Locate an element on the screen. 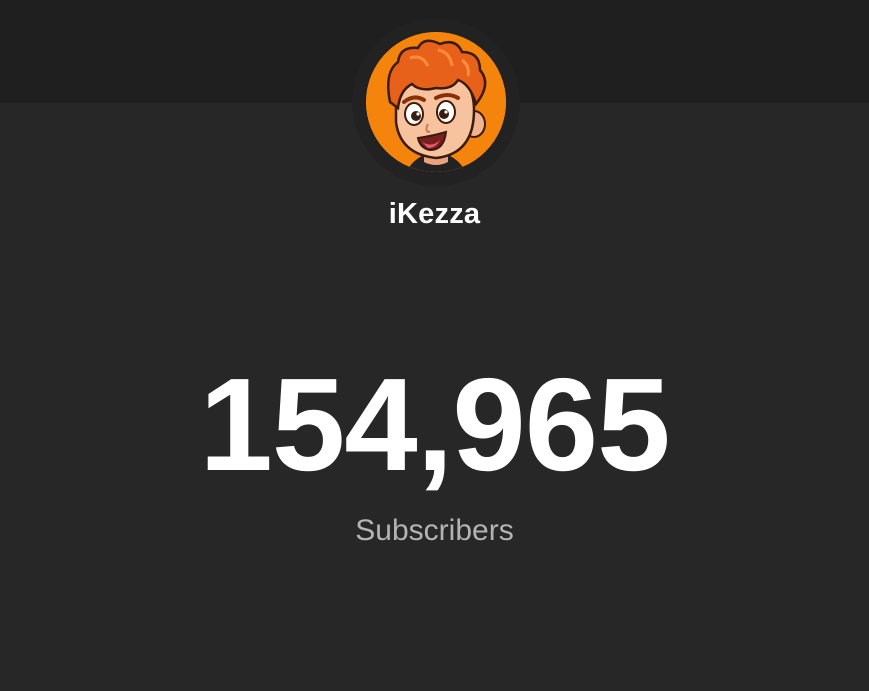  cartoon-boy-avatar-icon is located at coordinates (436, 102).